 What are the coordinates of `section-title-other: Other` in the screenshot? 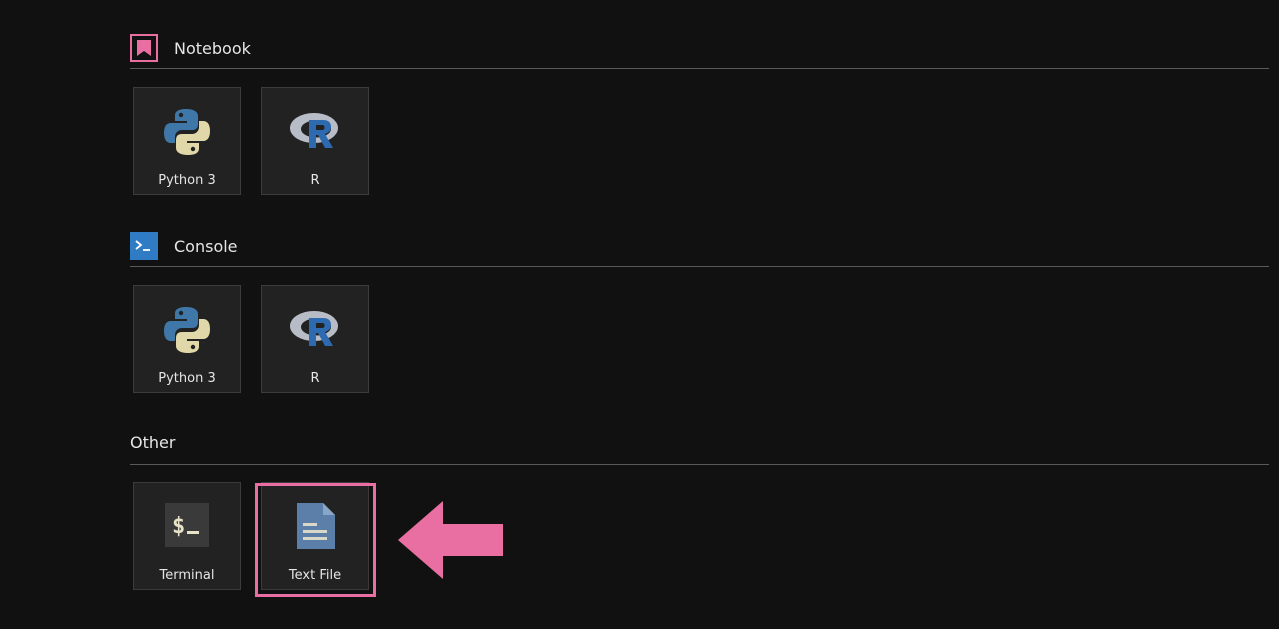 It's located at (153, 442).